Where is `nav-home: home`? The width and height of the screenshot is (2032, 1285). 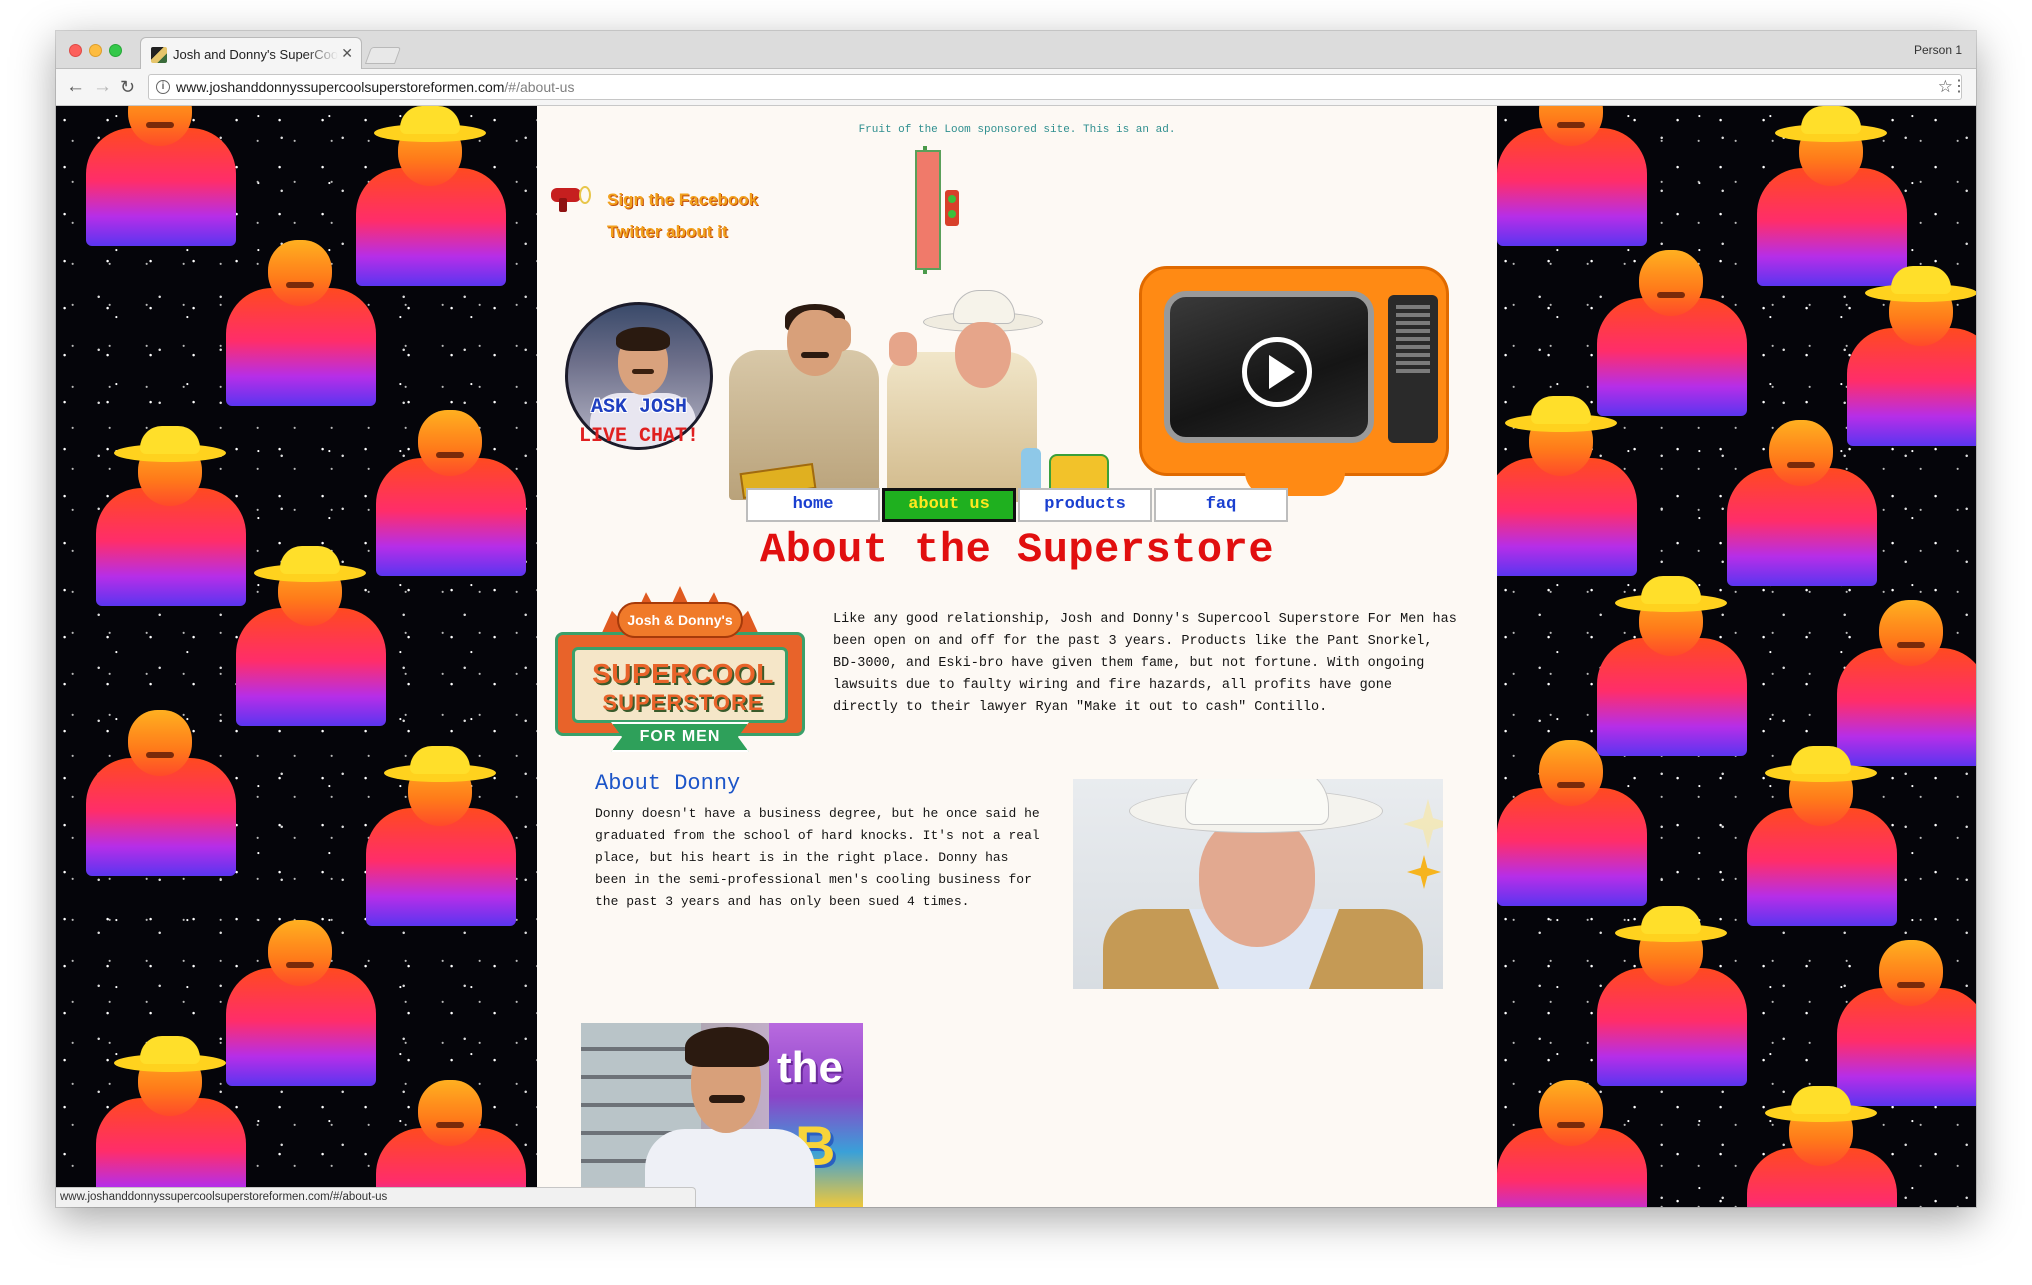 nav-home: home is located at coordinates (813, 505).